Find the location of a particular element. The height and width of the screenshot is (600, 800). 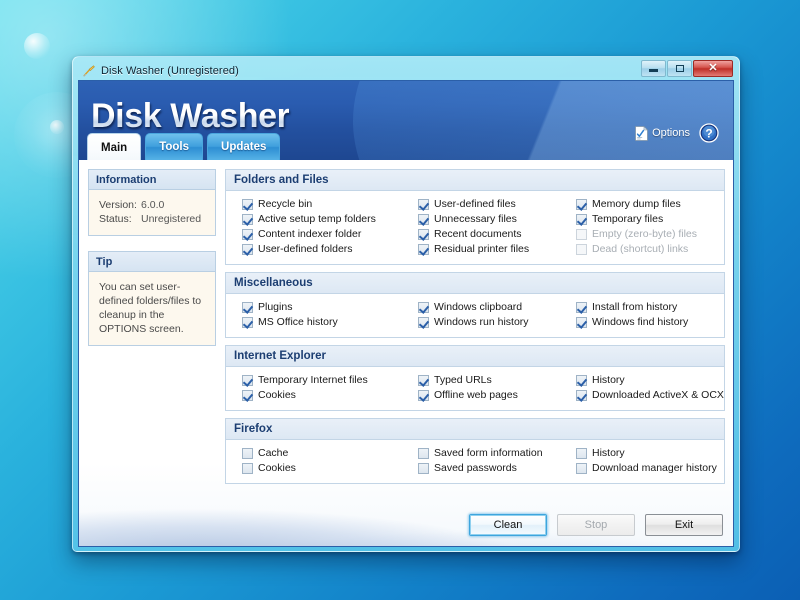

checkbox-row: Offline web pages is located at coordinates (497, 395).